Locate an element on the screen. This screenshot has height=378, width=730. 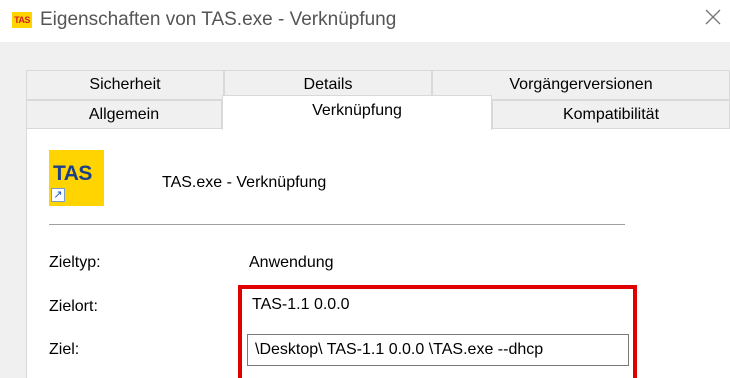
app-icon: TAS is located at coordinates (22, 20).